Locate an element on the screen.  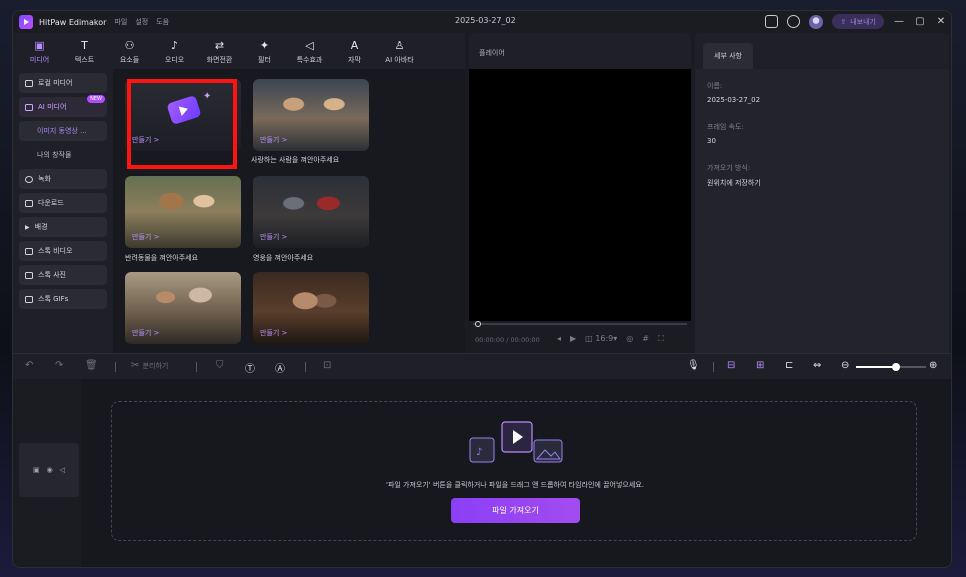
mute-icon: ◁ is located at coordinates (62, 470).